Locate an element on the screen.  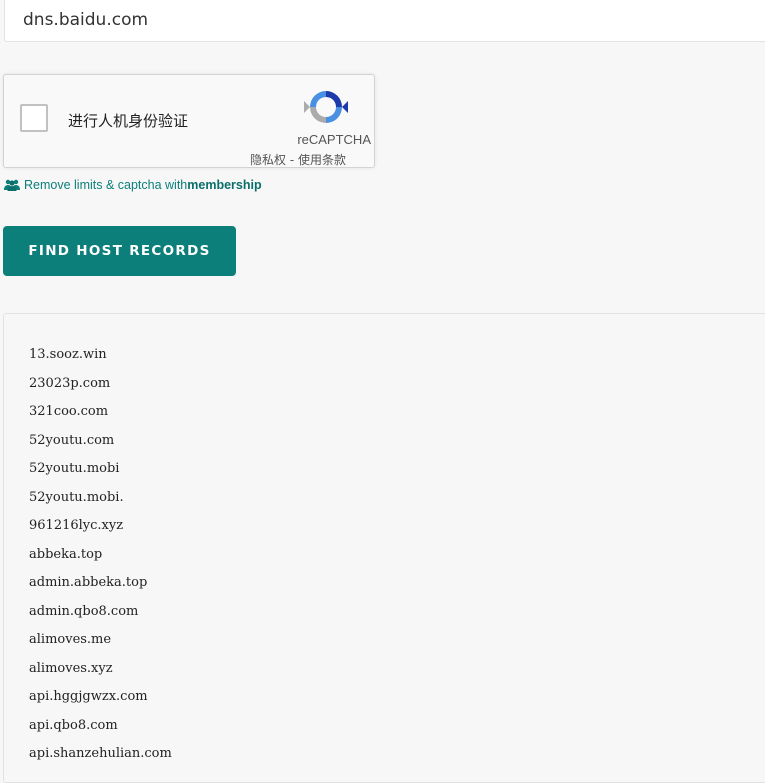
result-item: 13.sooz.win is located at coordinates (68, 354).